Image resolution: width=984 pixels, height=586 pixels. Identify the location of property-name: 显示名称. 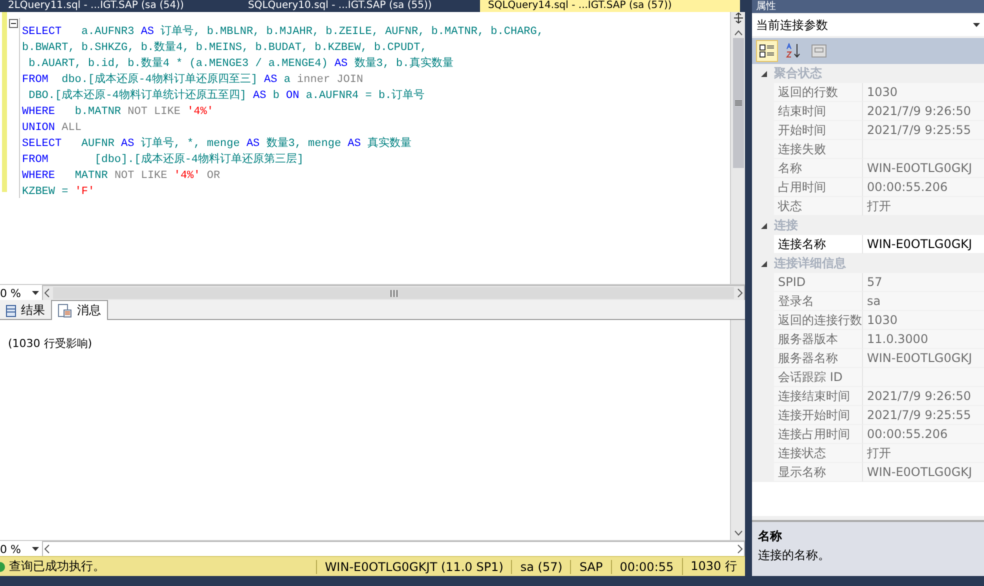
(818, 472).